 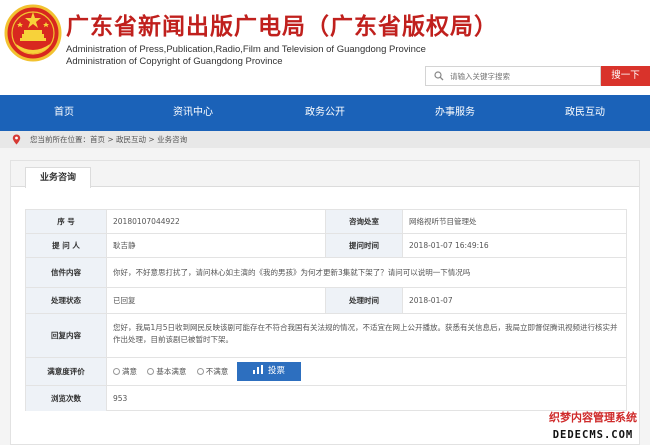 What do you see at coordinates (364, 246) in the screenshot?
I see `ask-time-label: 提问时间` at bounding box center [364, 246].